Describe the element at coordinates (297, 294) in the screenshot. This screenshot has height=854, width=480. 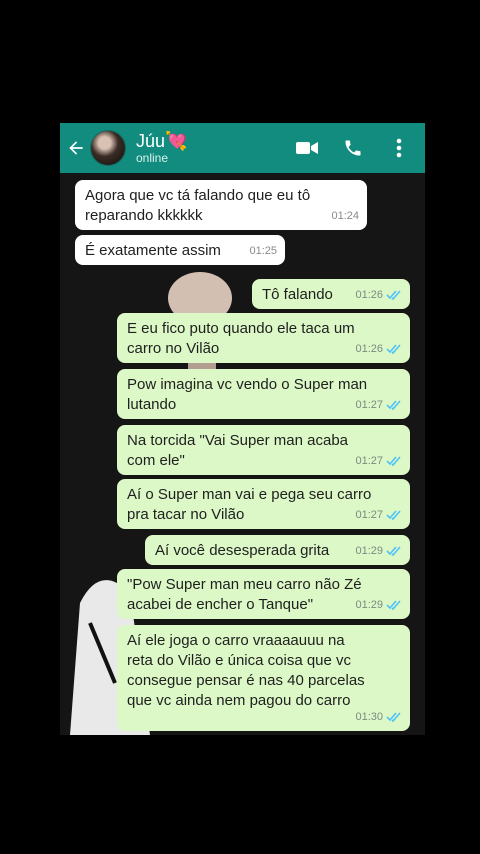
I see `message-text: Tô falando` at that location.